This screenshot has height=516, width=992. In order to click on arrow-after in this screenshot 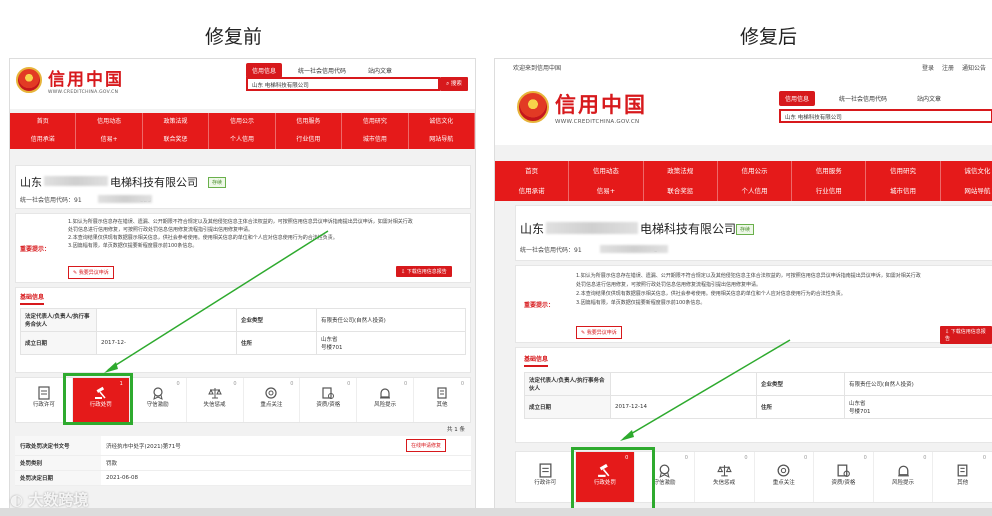, I will do `click(707, 389)`.